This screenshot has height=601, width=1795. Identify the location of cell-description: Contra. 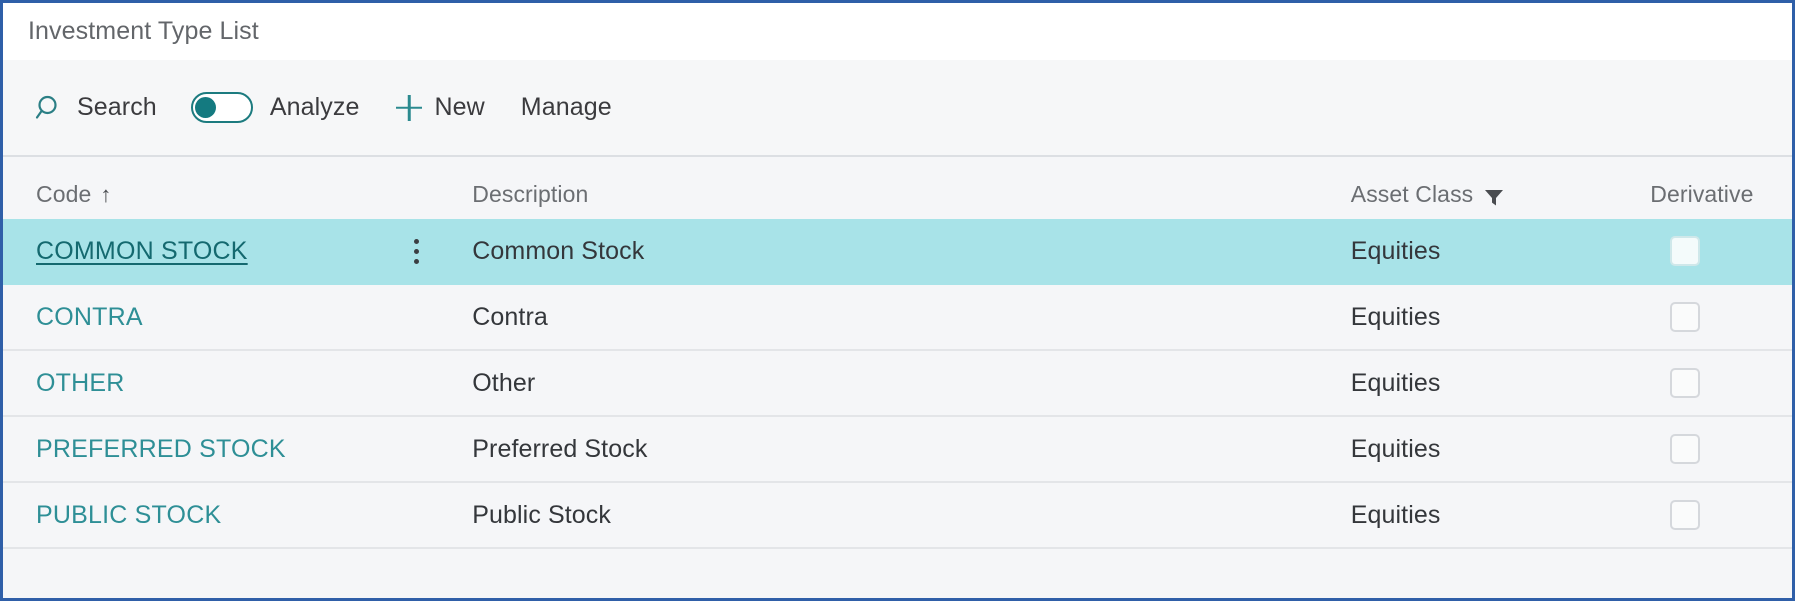
(900, 317).